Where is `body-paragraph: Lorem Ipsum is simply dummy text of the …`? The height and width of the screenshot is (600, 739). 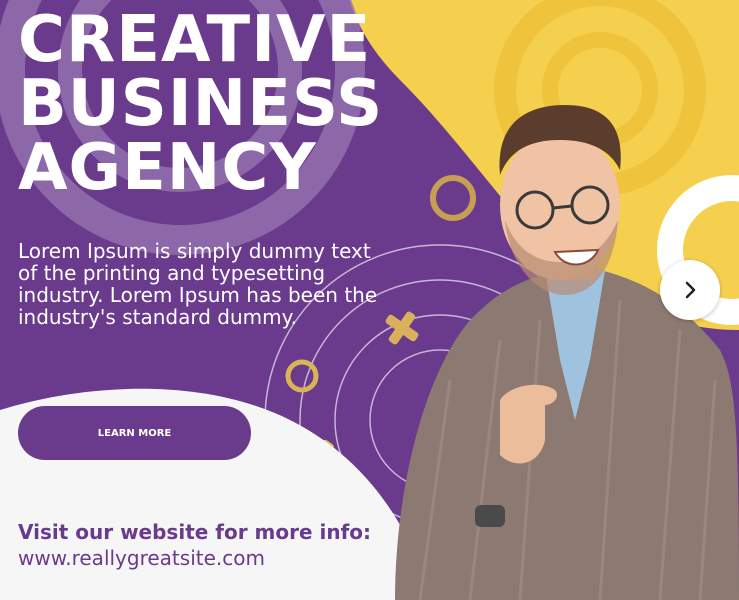
body-paragraph: Lorem Ipsum is simply dummy text of the … is located at coordinates (198, 284).